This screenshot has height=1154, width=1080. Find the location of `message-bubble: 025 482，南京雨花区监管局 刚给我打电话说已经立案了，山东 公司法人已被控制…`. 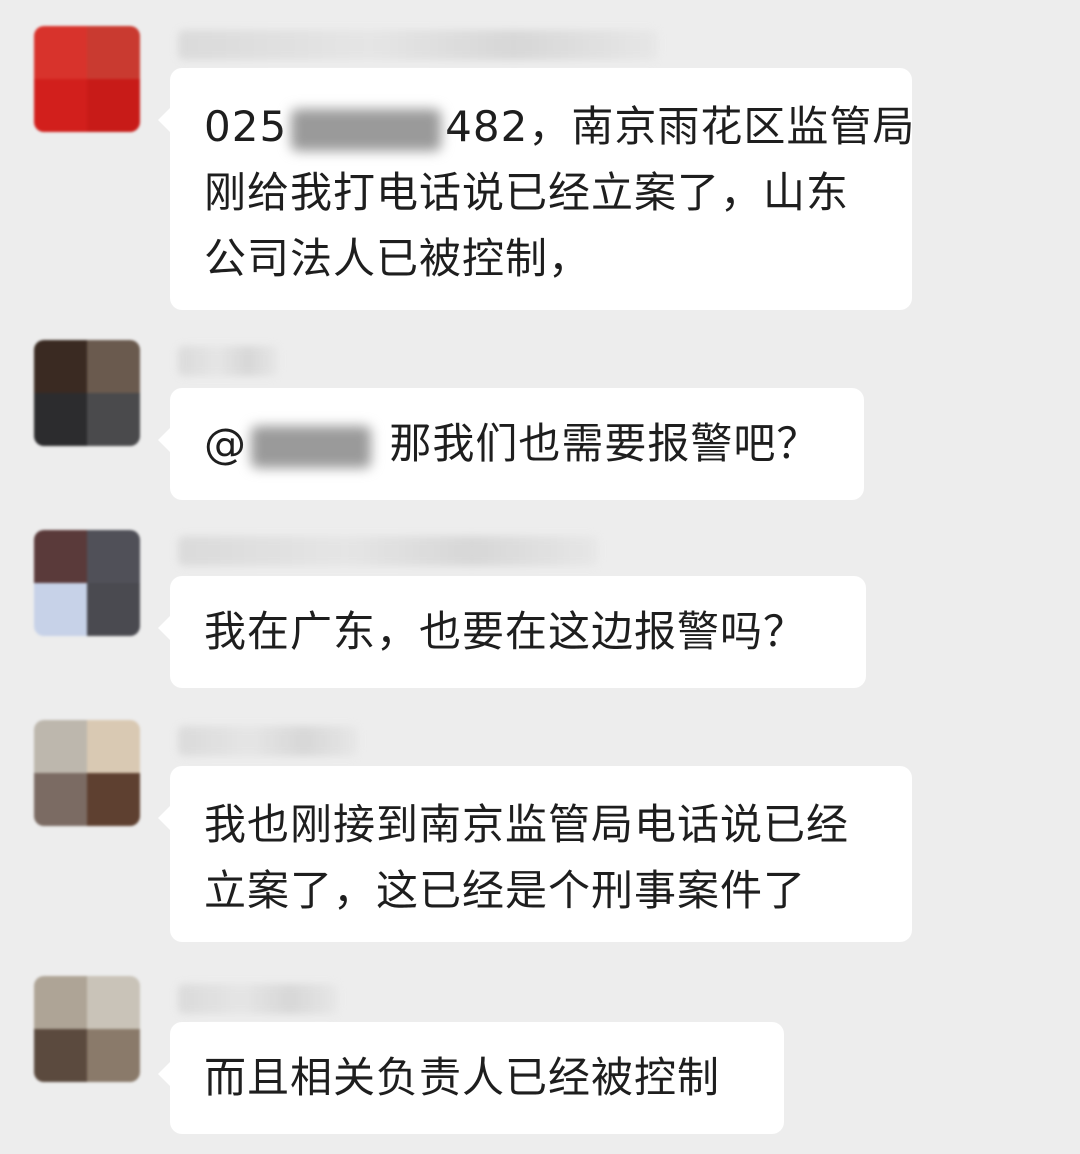

message-bubble: 025 482，南京雨花区监管局 刚给我打电话说已经立案了，山东 公司法人已被控制… is located at coordinates (536, 189).